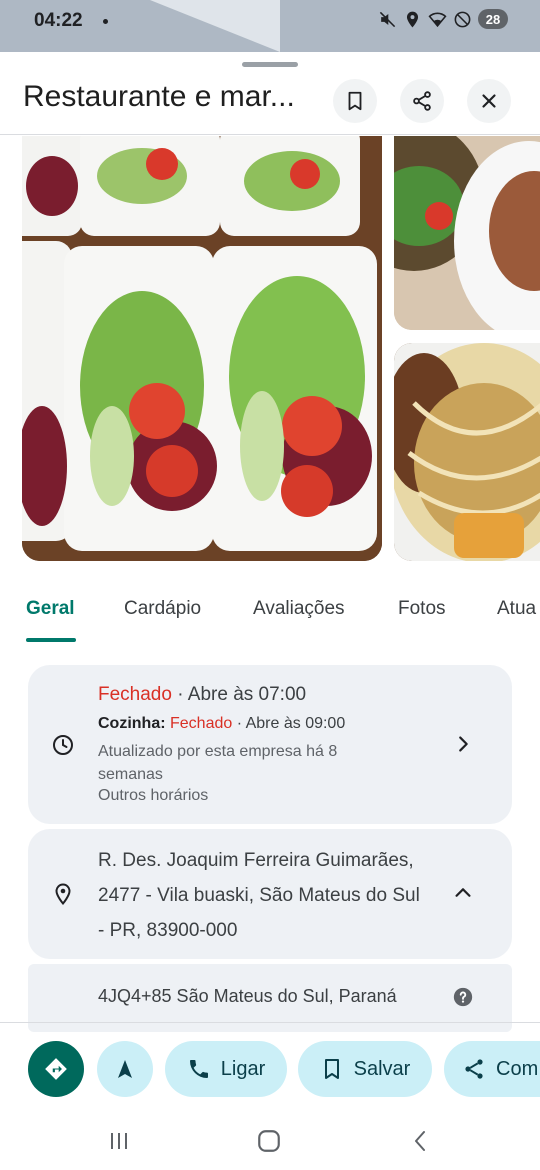 The width and height of the screenshot is (540, 1170). What do you see at coordinates (463, 997) in the screenshot?
I see `help-icon` at bounding box center [463, 997].